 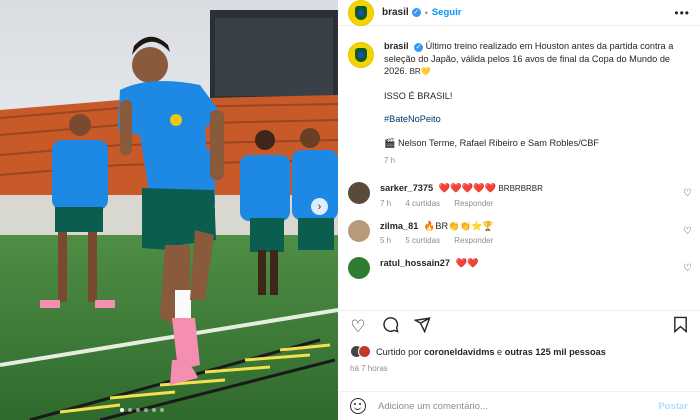 What do you see at coordinates (555, 352) in the screenshot?
I see `liked-by-others: outras 125 mil pessoas` at bounding box center [555, 352].